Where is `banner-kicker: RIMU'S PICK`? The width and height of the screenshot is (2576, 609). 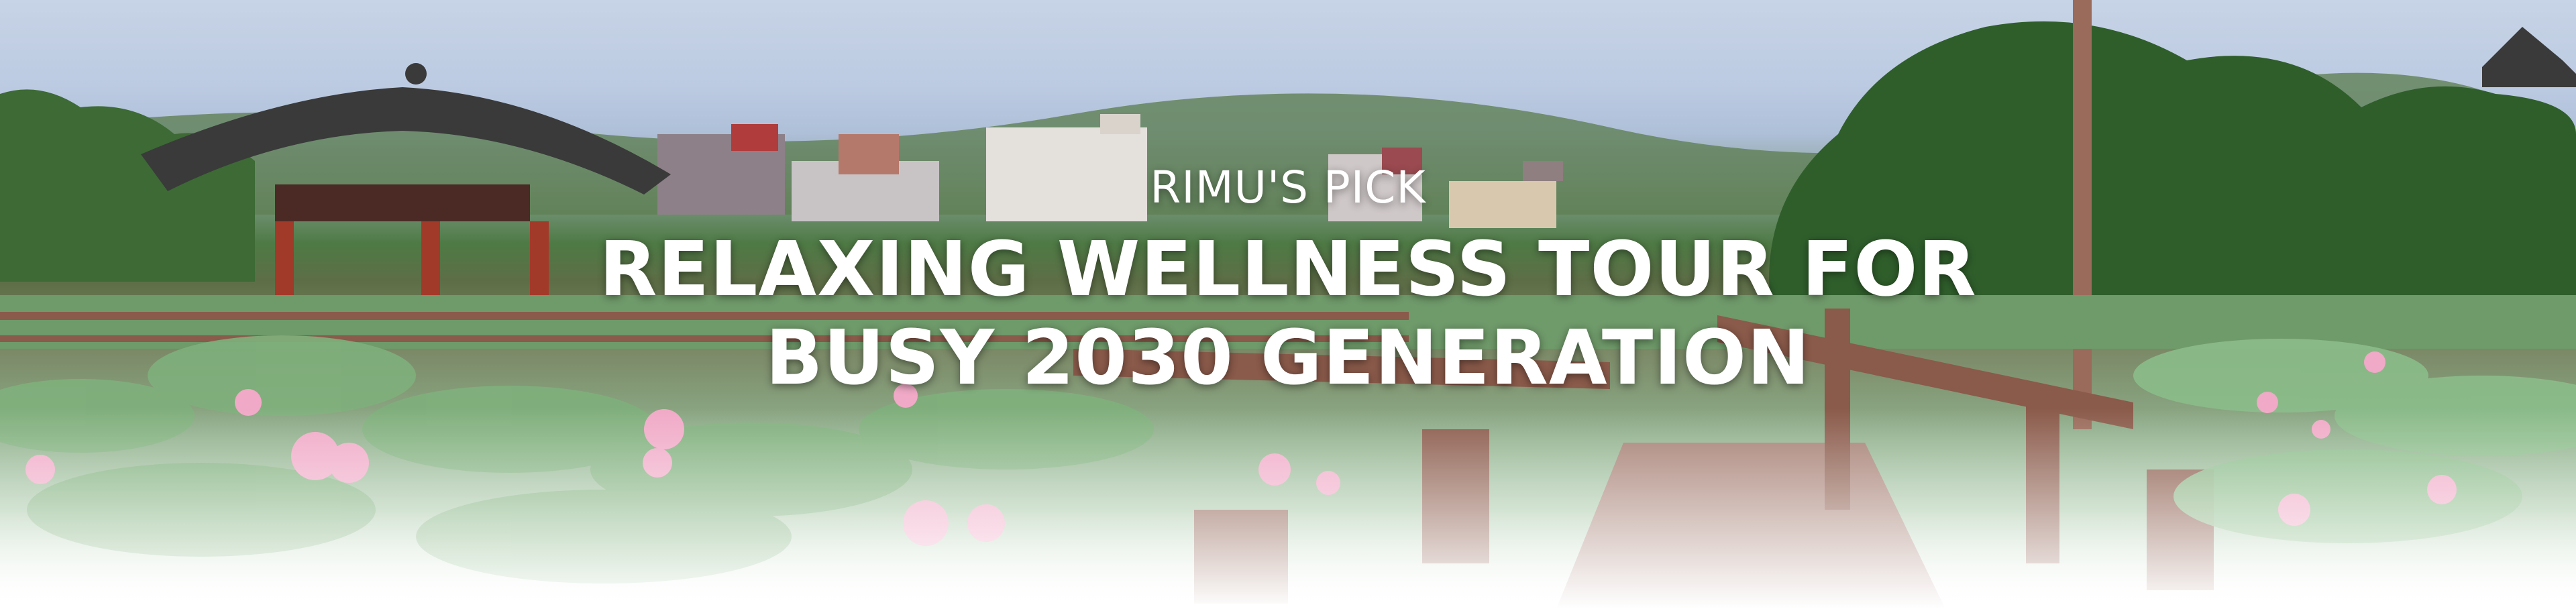
banner-kicker: RIMU'S PICK is located at coordinates (1288, 188).